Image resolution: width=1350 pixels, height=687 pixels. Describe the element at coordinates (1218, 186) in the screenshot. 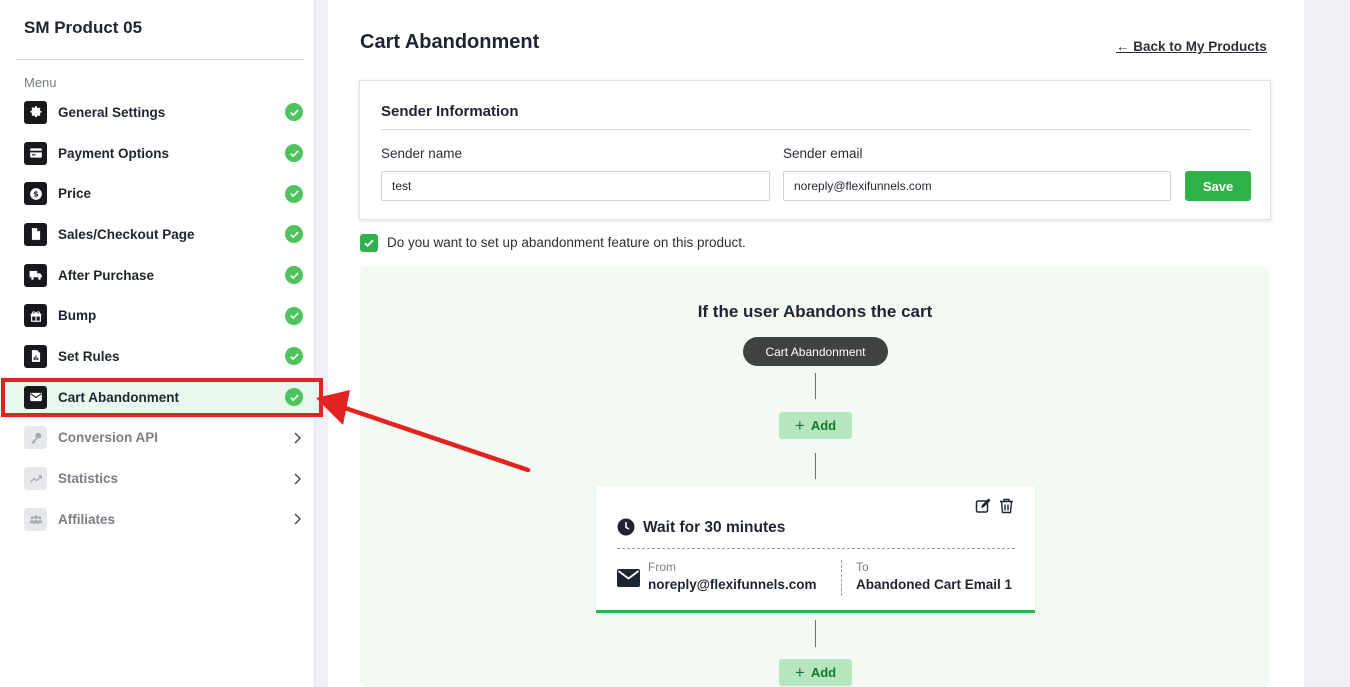

I see `save-button: Save` at that location.